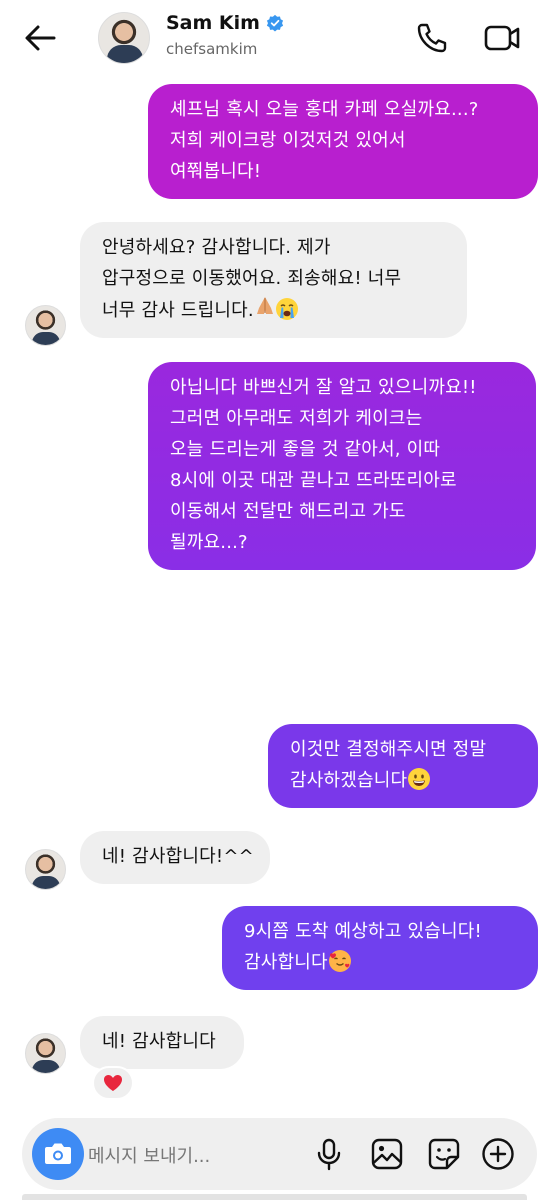 The height and width of the screenshot is (1200, 549). Describe the element at coordinates (286, 309) in the screenshot. I see `crying-face-emoji-icon` at that location.